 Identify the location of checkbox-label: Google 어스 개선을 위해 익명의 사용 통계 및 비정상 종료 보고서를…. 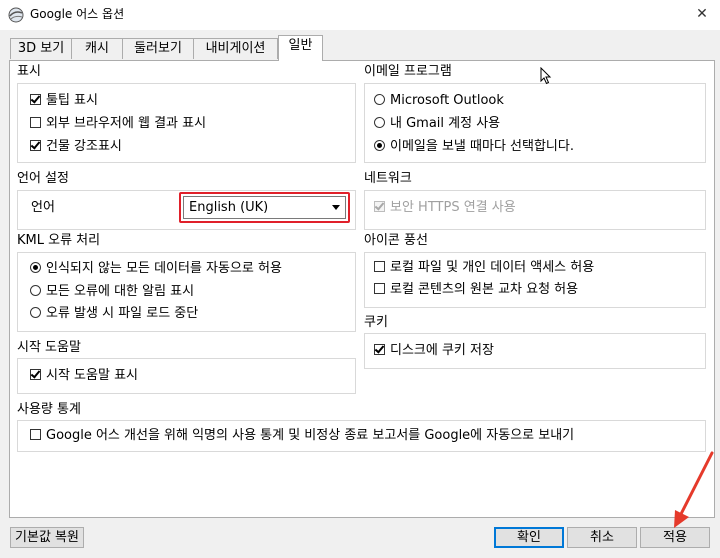
(310, 435).